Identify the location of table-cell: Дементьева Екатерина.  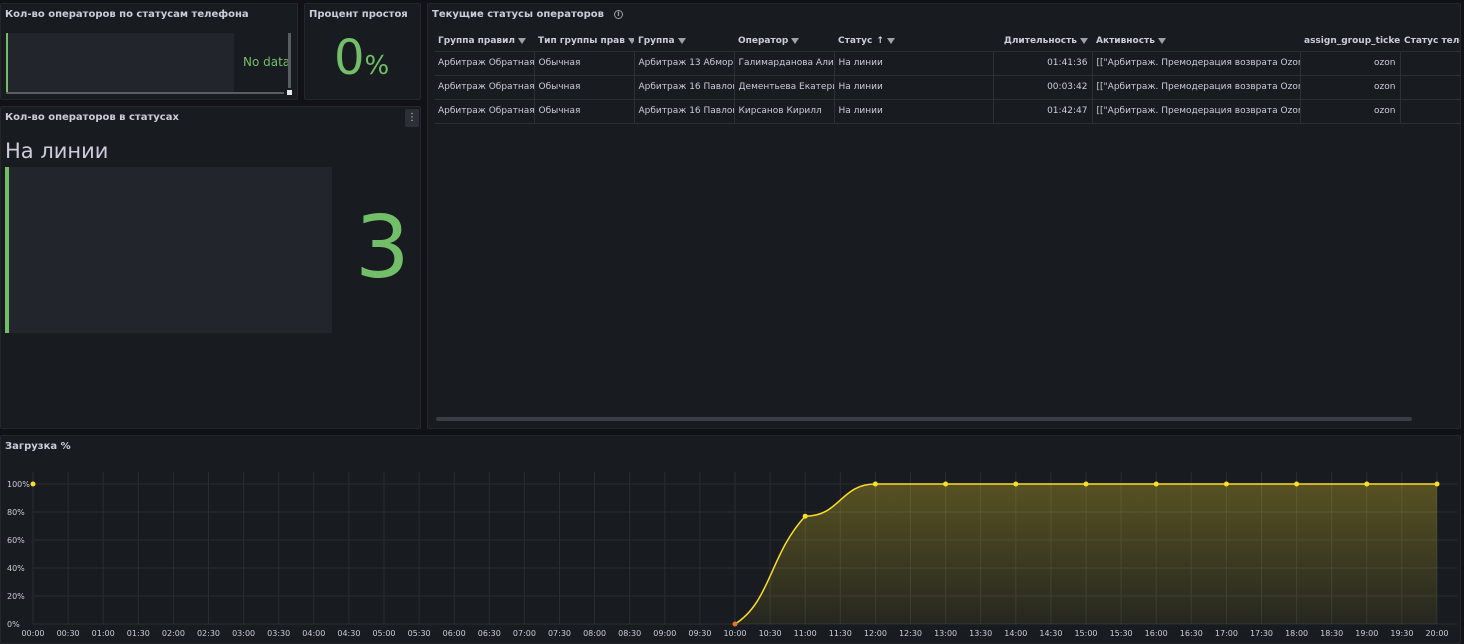
(784, 87).